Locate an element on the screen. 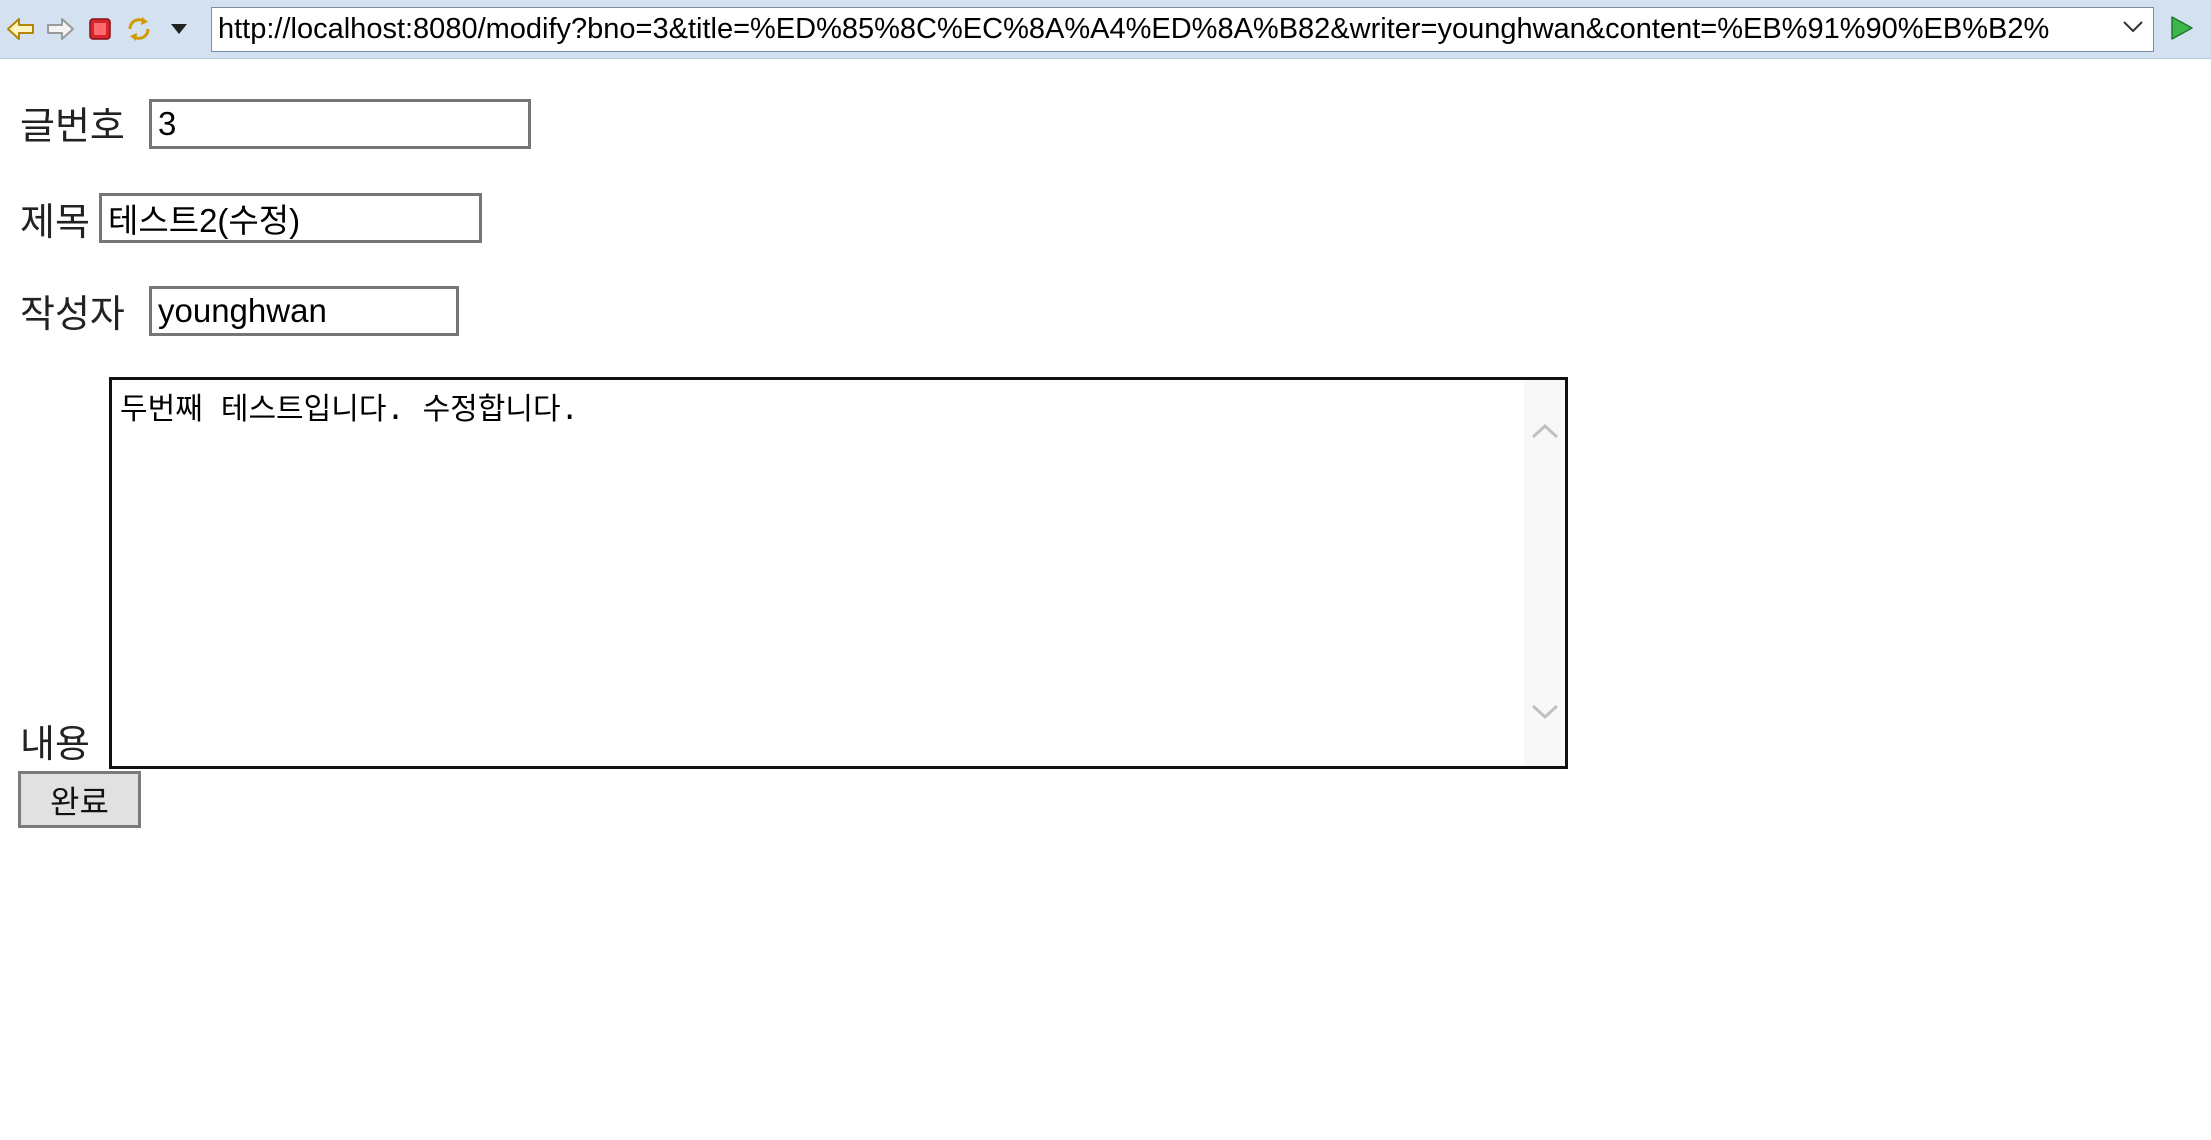  back-arrow-icon is located at coordinates (21, 29).